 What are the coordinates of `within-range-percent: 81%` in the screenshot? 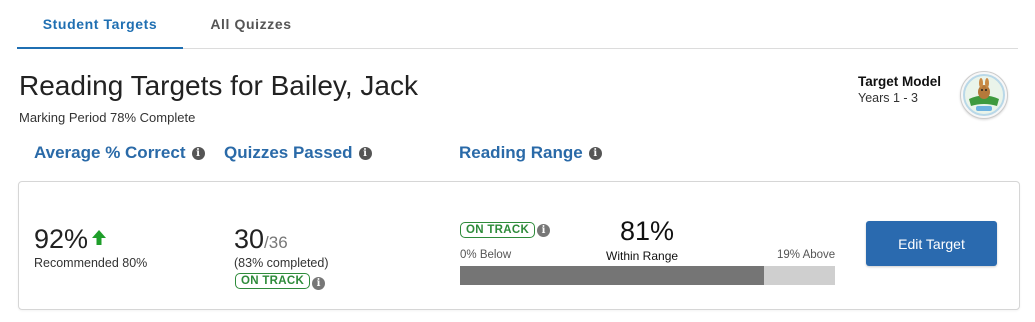 It's located at (647, 231).